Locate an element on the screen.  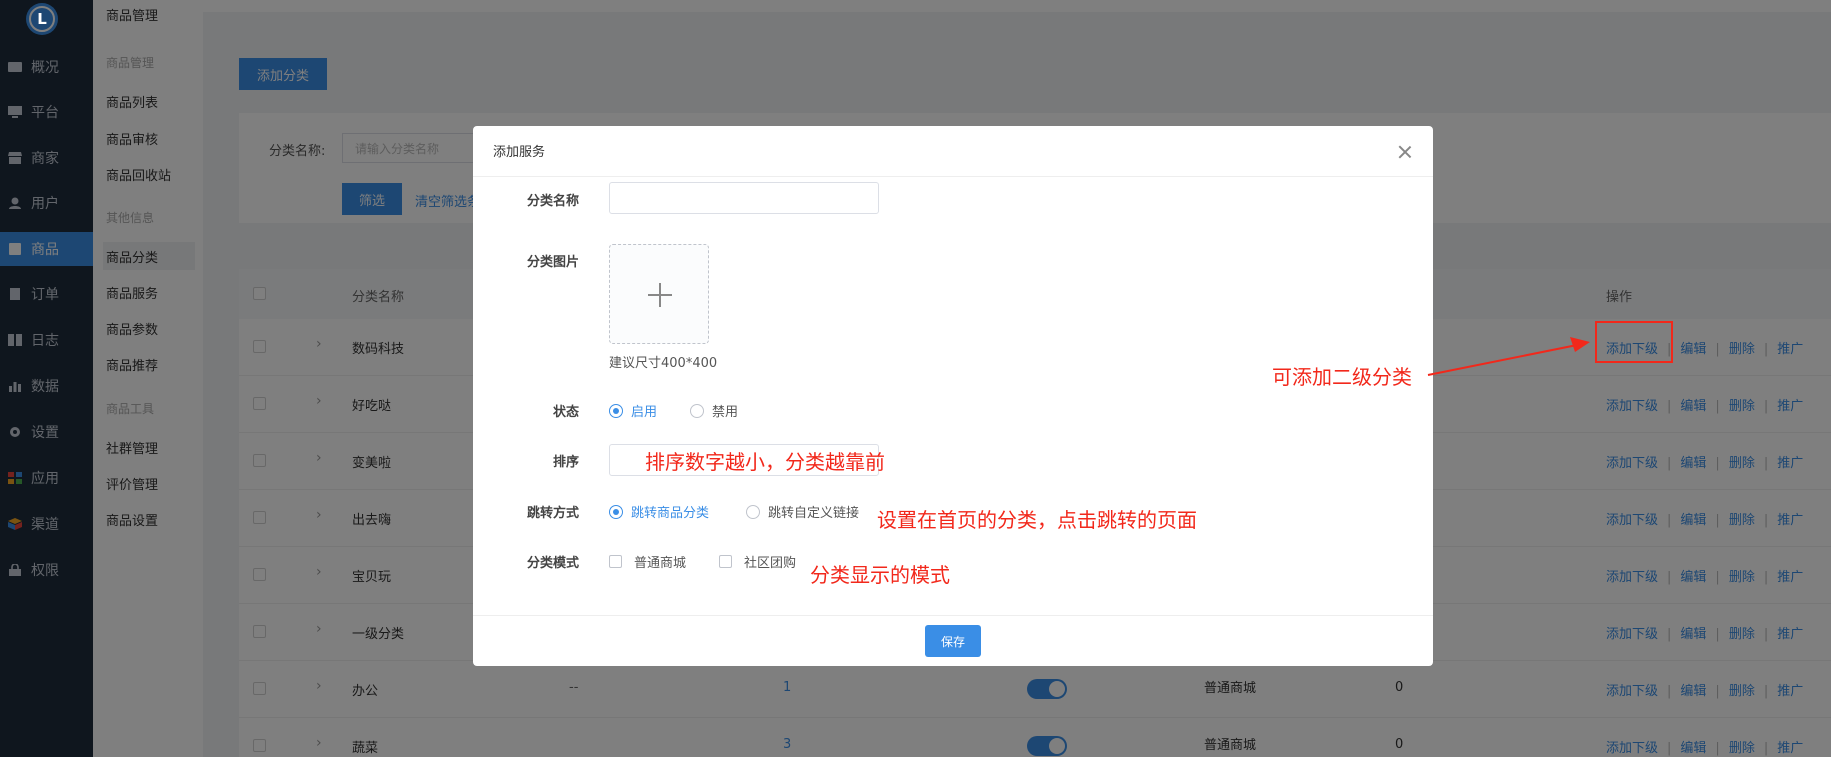
annotation-sub-category: 可添加二级分类 is located at coordinates (1342, 377).